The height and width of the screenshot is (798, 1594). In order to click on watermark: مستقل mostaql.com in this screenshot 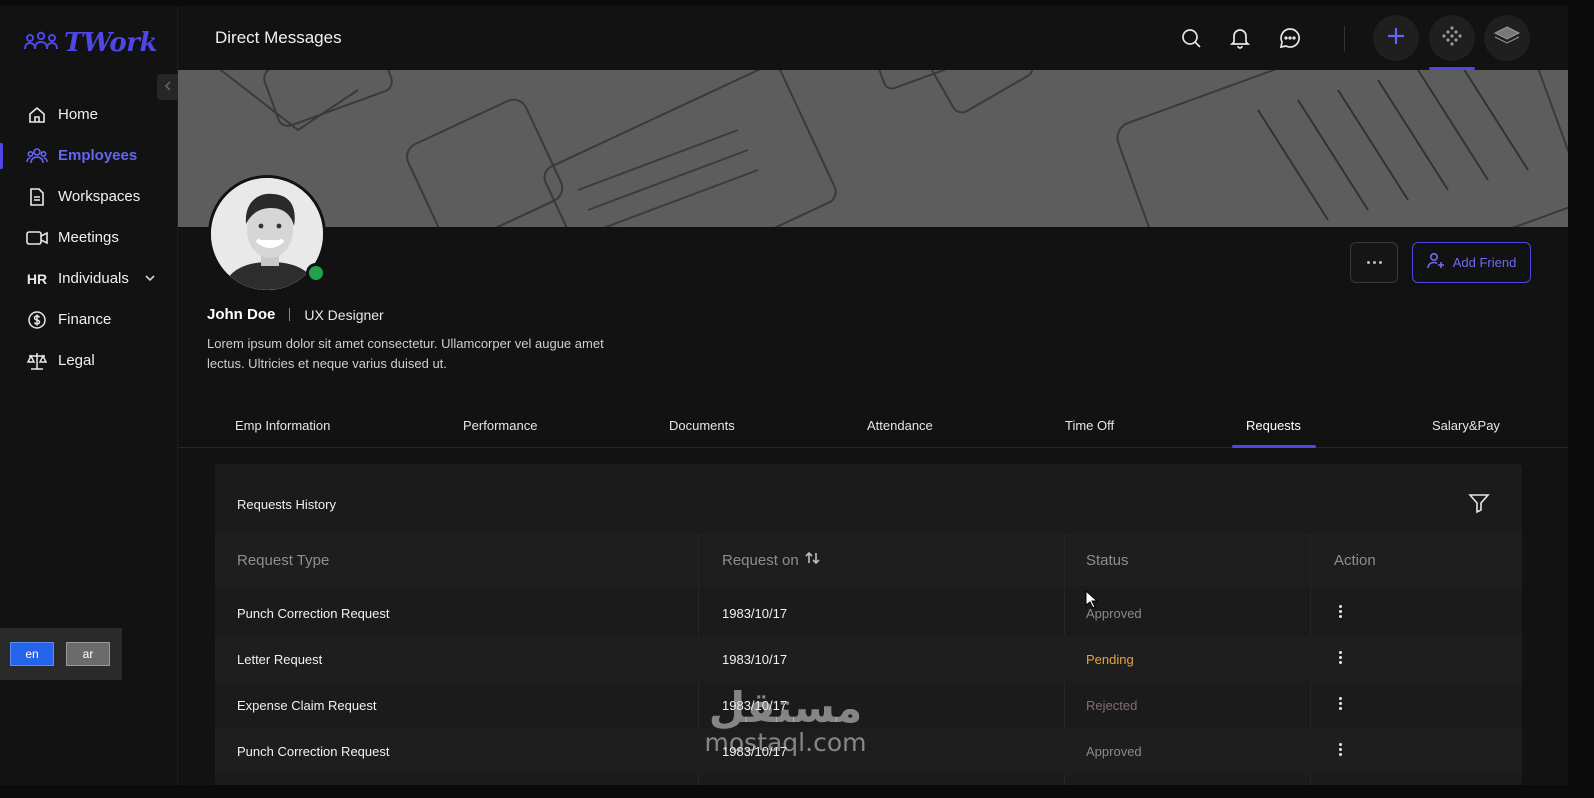, I will do `click(785, 721)`.